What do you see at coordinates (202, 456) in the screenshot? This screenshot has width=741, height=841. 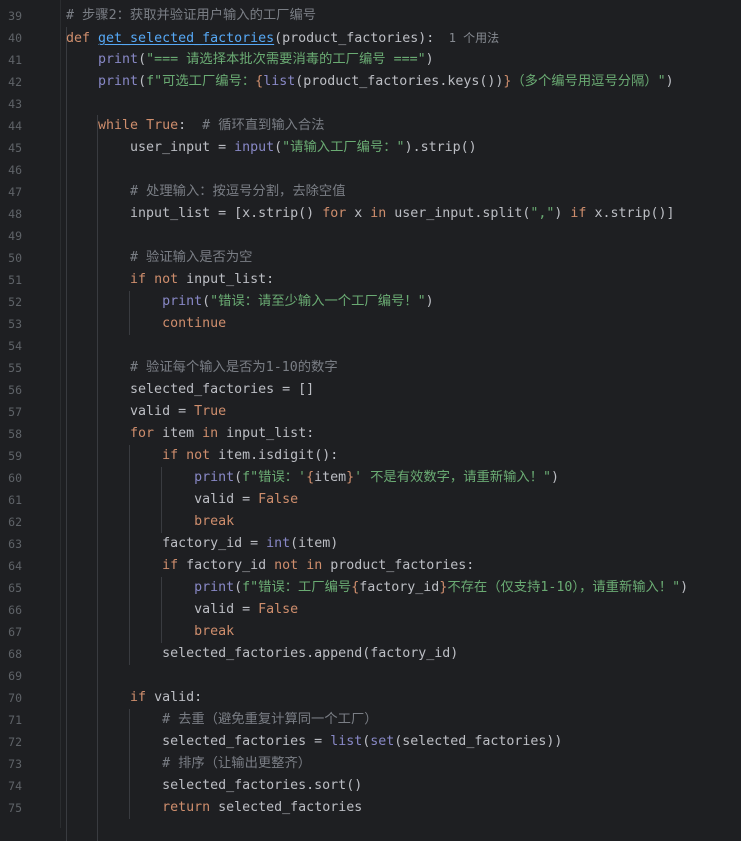 I see `code-text: if not item.isdigit():` at bounding box center [202, 456].